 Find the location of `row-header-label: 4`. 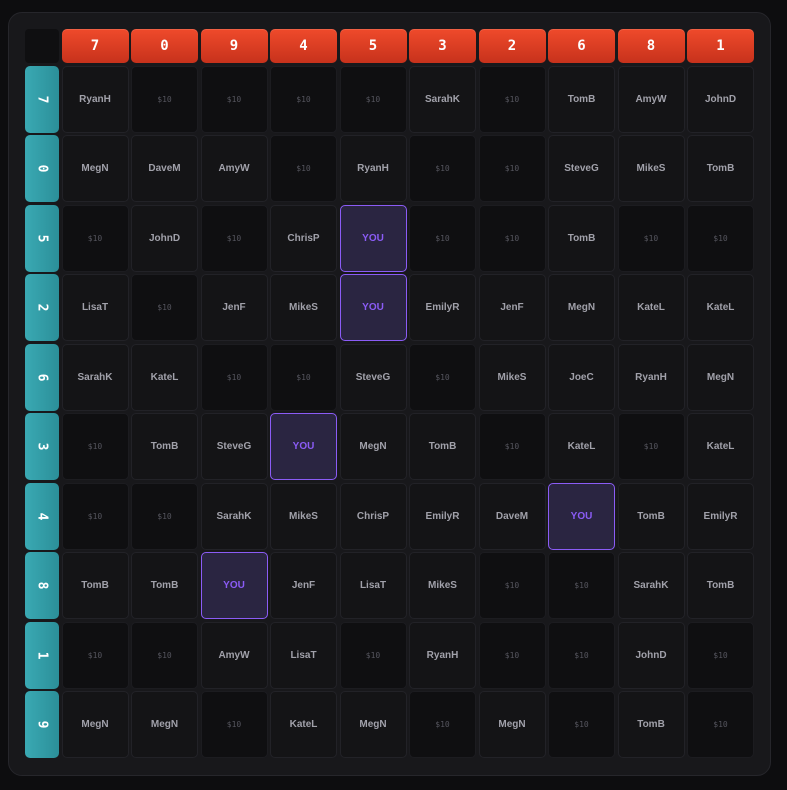

row-header-label: 4 is located at coordinates (42, 516).